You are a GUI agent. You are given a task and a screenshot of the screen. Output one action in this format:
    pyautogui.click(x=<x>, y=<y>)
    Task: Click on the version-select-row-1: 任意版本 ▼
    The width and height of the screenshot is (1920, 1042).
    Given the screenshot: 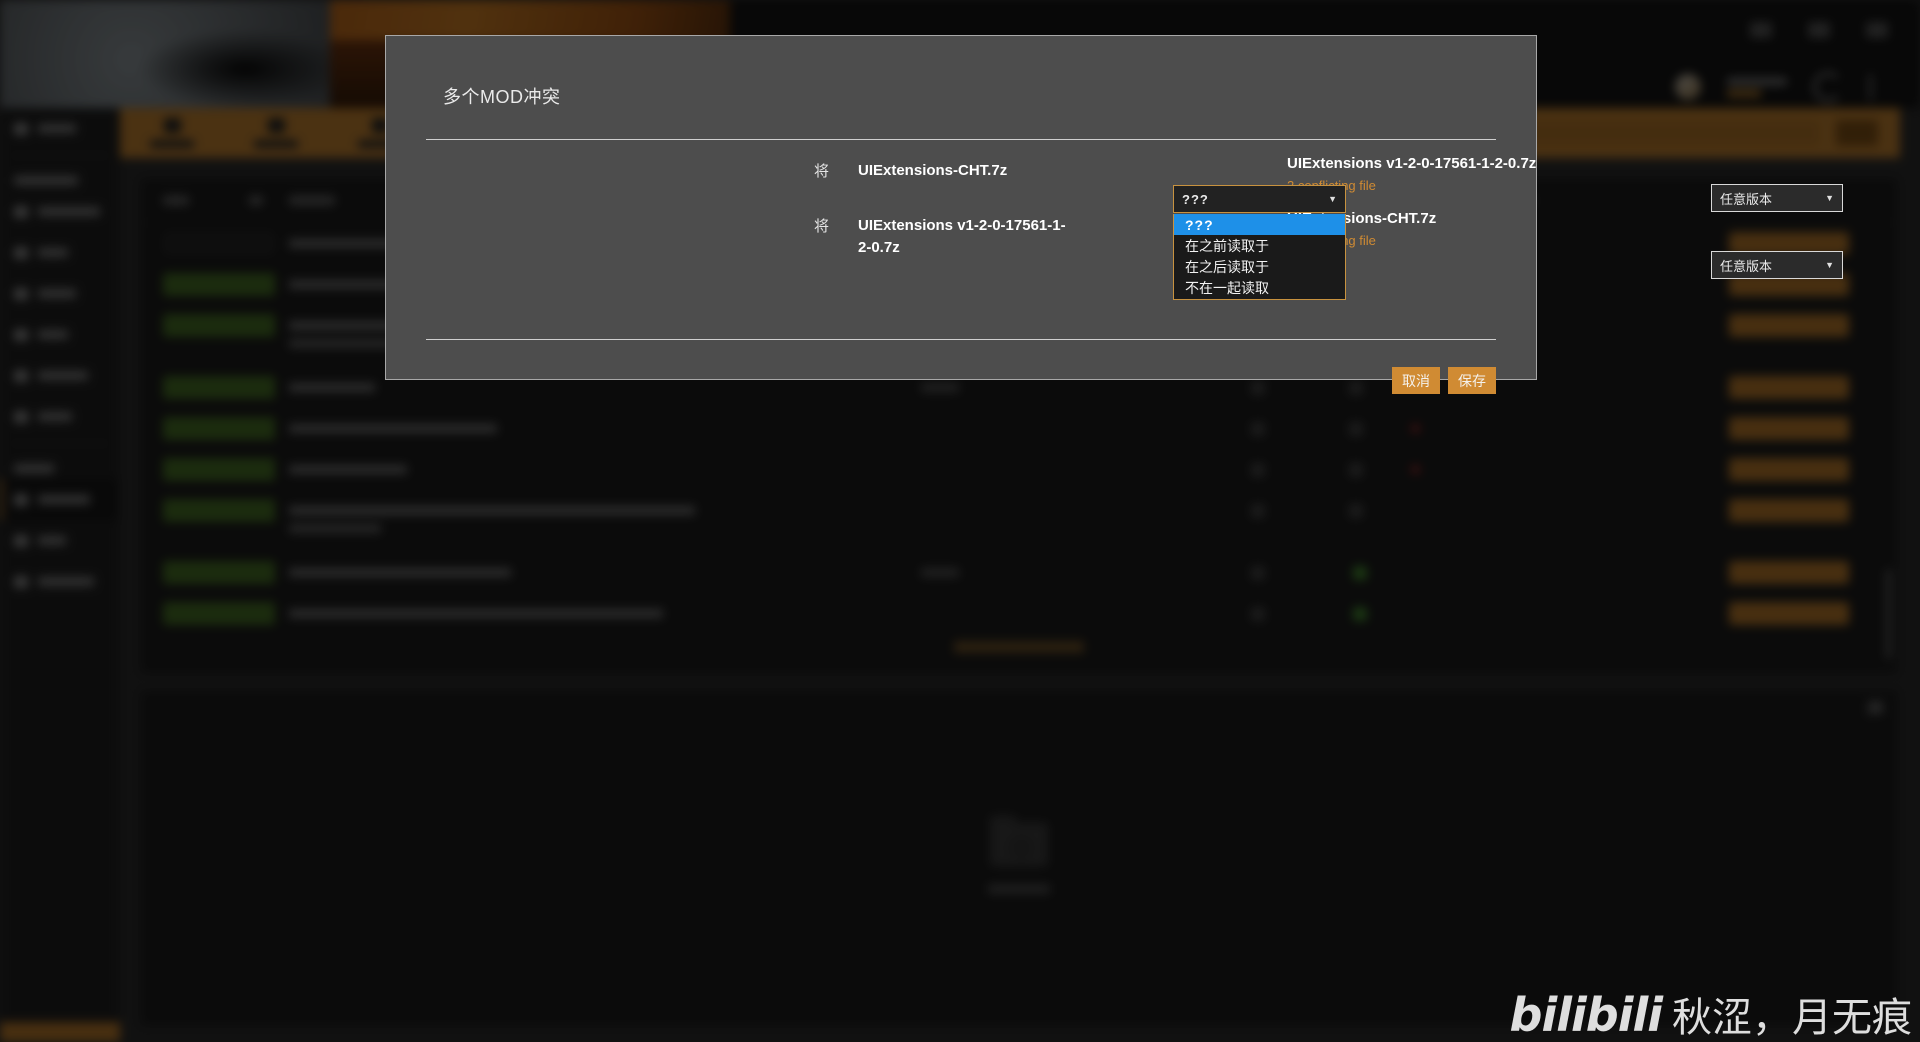 What is the action you would take?
    pyautogui.click(x=1777, y=198)
    